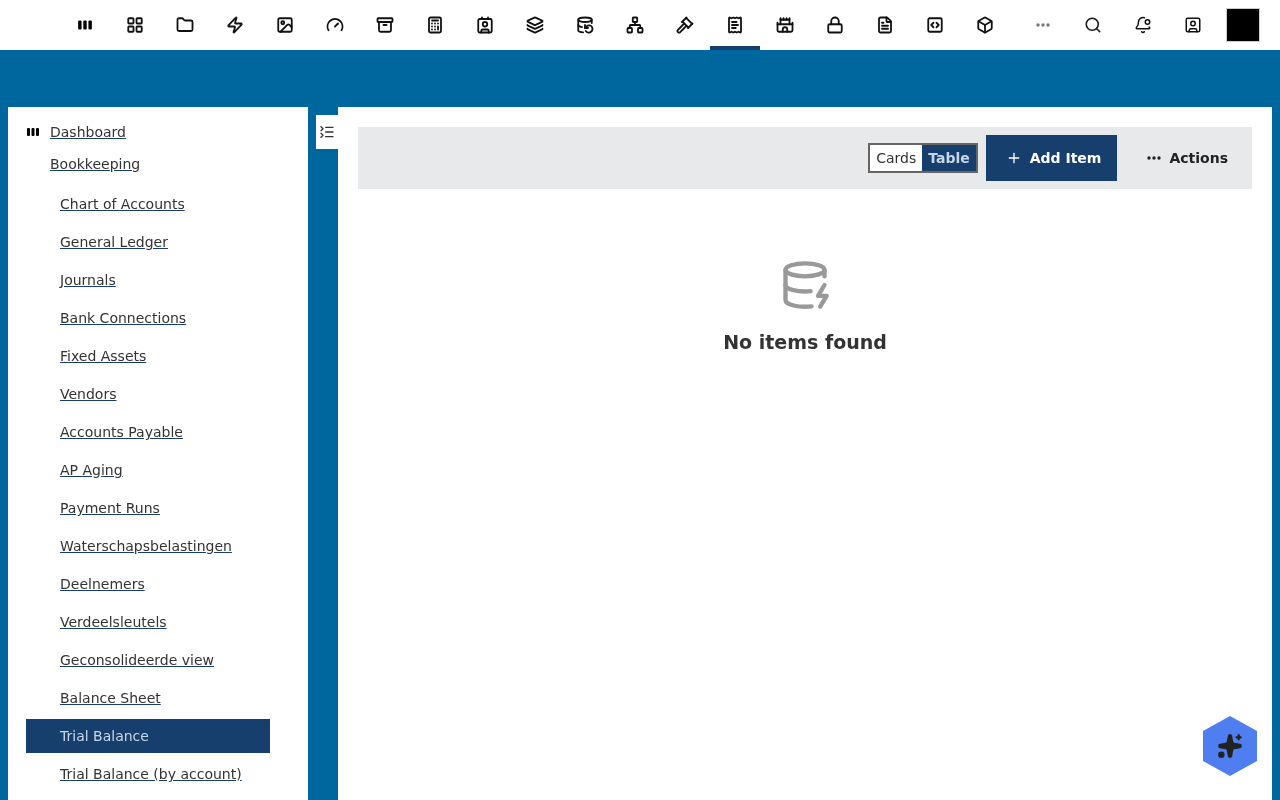  I want to click on actions-button: Actions, so click(1183, 158).